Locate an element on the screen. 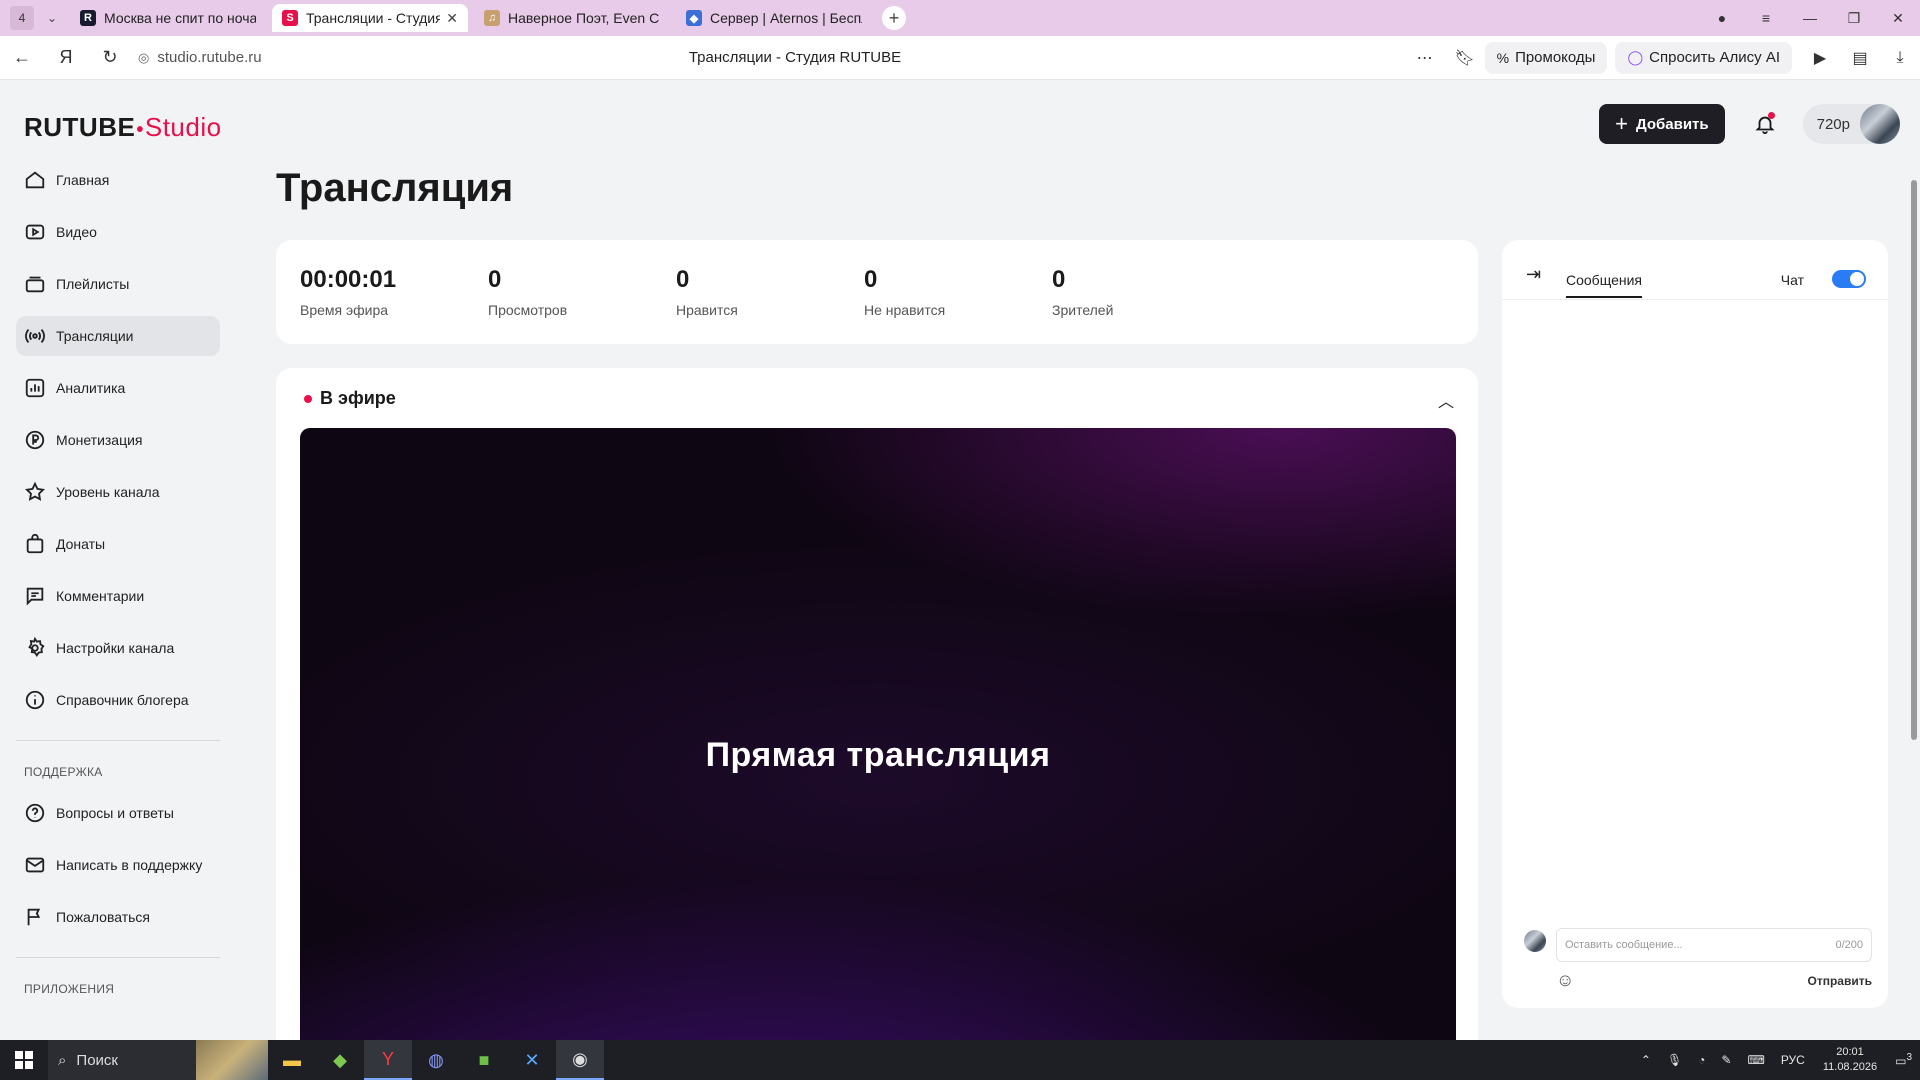 This screenshot has width=1920, height=1080. sidebar-item-playlists: Плейлисты is located at coordinates (118, 284).